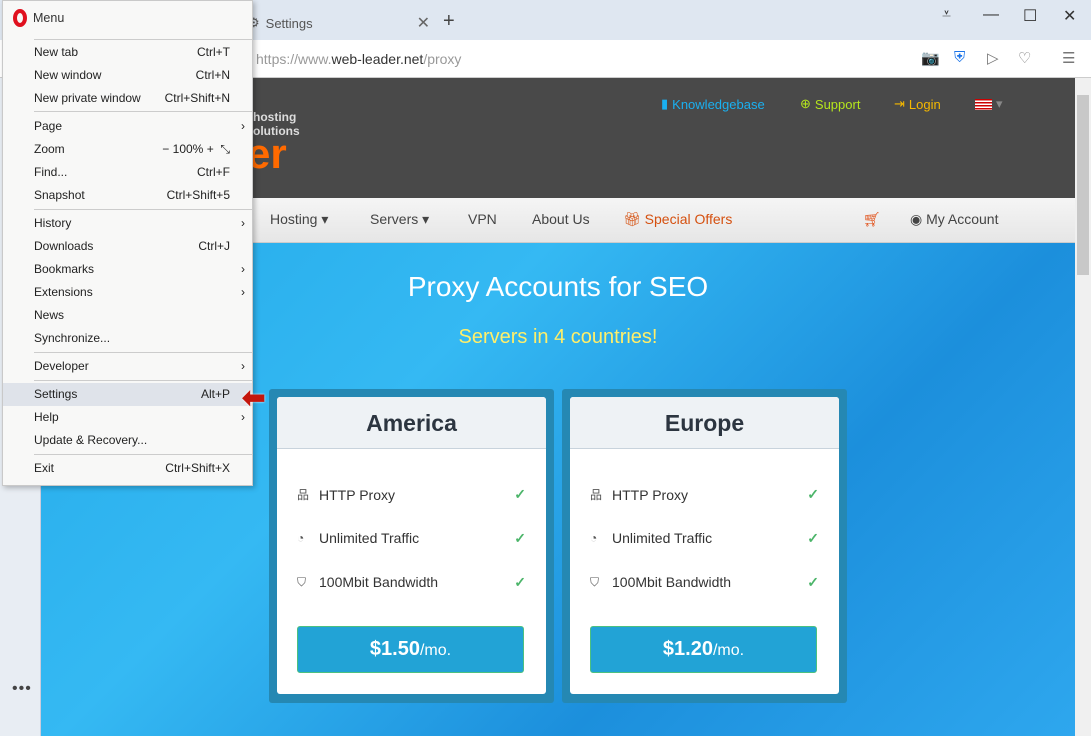 The image size is (1091, 736). Describe the element at coordinates (677, 219) in the screenshot. I see `nav-special-offers: 🎁︎ Special Offers` at that location.